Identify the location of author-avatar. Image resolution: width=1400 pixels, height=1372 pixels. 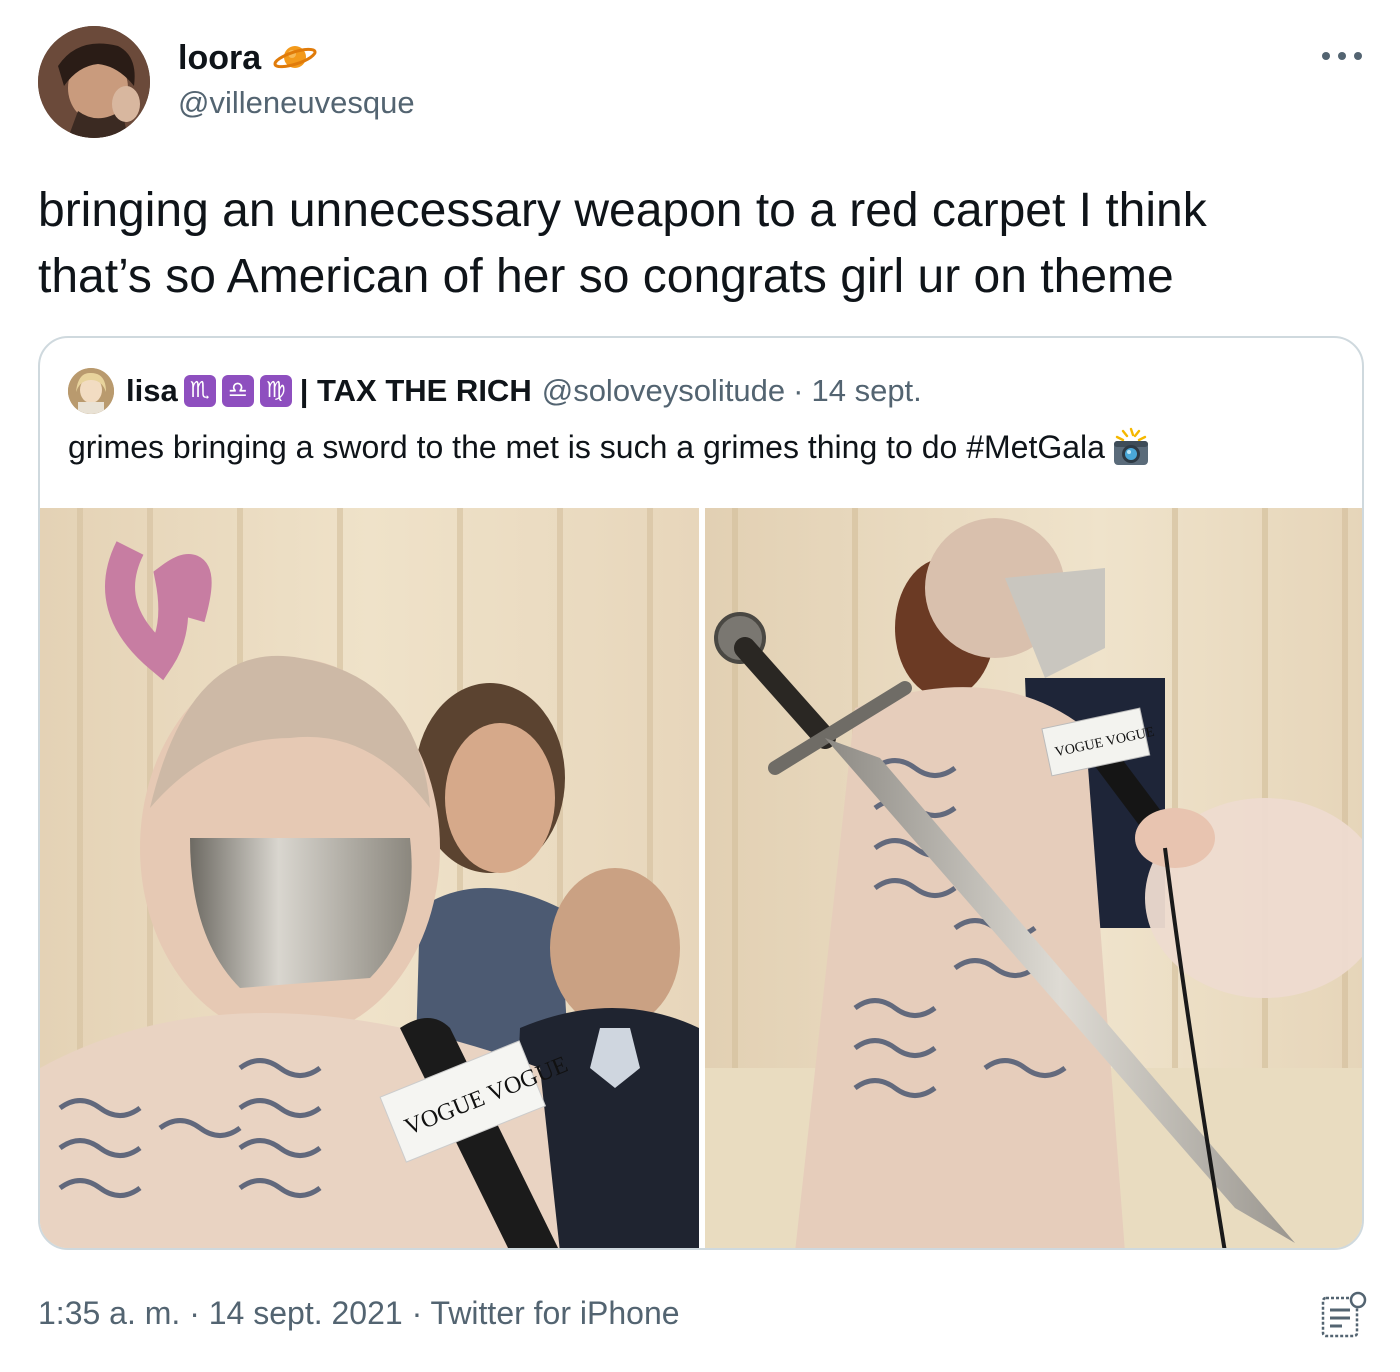
(94, 82).